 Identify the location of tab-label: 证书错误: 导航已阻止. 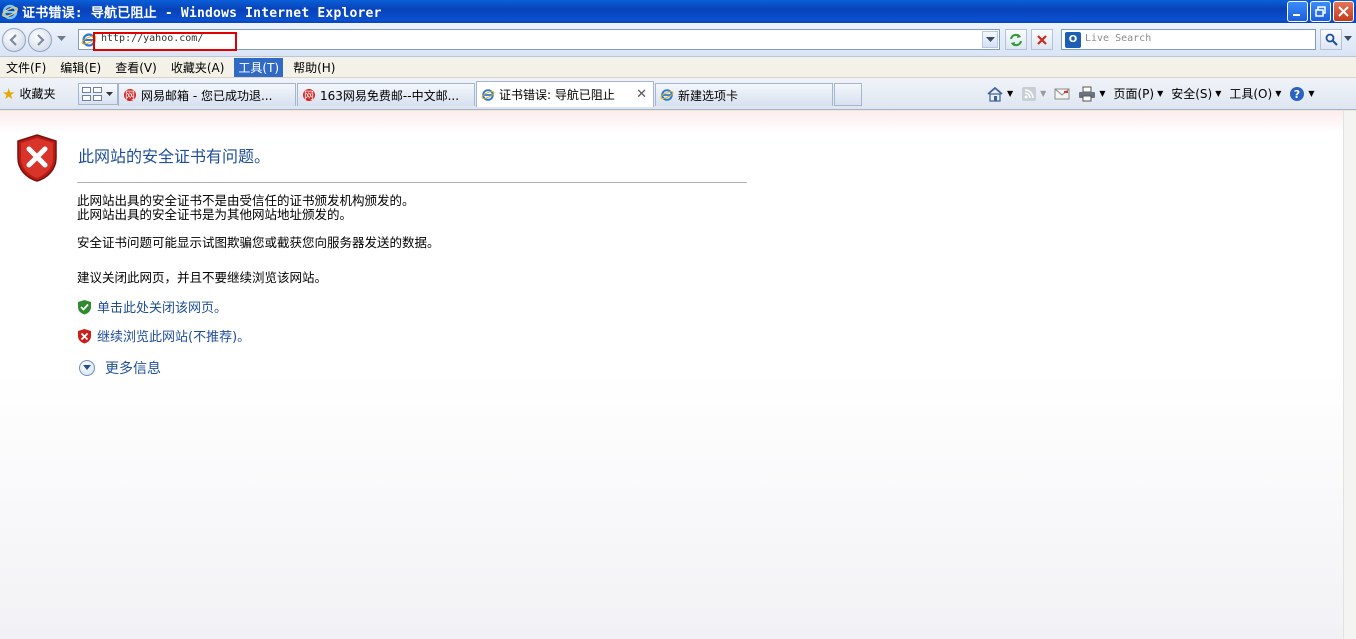
(557, 95).